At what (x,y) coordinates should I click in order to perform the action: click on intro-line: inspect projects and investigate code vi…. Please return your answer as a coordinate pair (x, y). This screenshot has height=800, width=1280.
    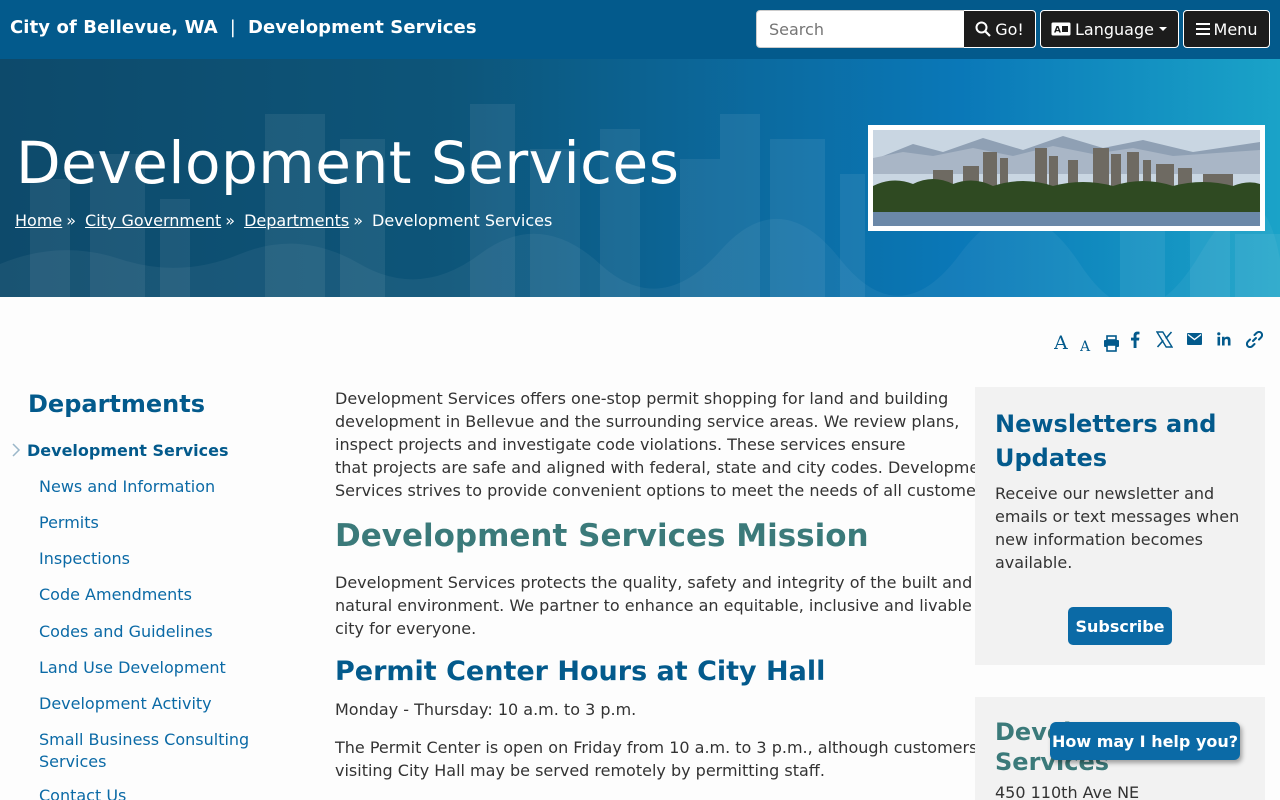
    Looking at the image, I should click on (620, 444).